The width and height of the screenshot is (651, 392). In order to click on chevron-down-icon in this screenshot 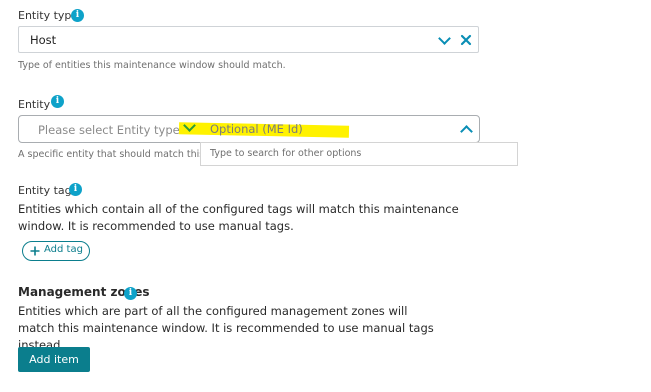, I will do `click(444, 38)`.